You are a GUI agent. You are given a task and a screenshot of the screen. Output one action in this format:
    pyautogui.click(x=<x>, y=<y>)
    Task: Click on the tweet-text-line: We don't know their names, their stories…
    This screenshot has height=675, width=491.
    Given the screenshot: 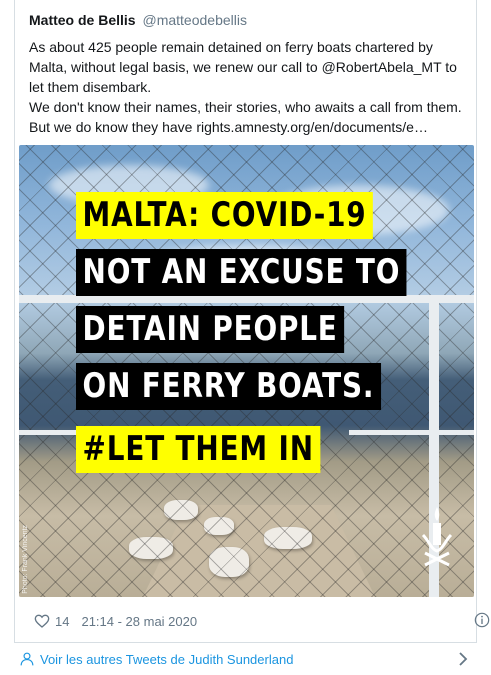 What is the action you would take?
    pyautogui.click(x=245, y=107)
    